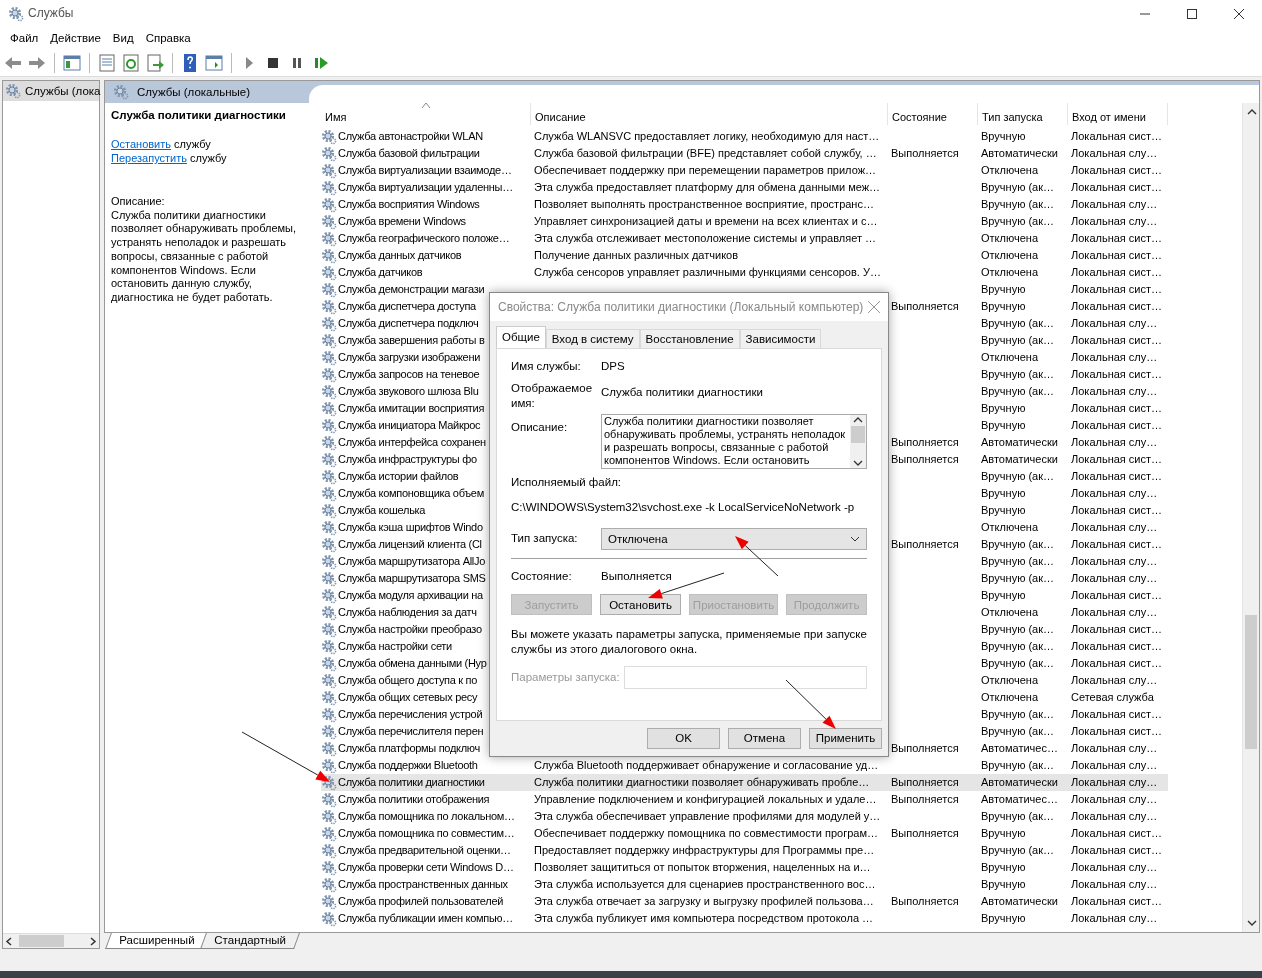  Describe the element at coordinates (168, 38) in the screenshot. I see `menu-item: Справка` at that location.